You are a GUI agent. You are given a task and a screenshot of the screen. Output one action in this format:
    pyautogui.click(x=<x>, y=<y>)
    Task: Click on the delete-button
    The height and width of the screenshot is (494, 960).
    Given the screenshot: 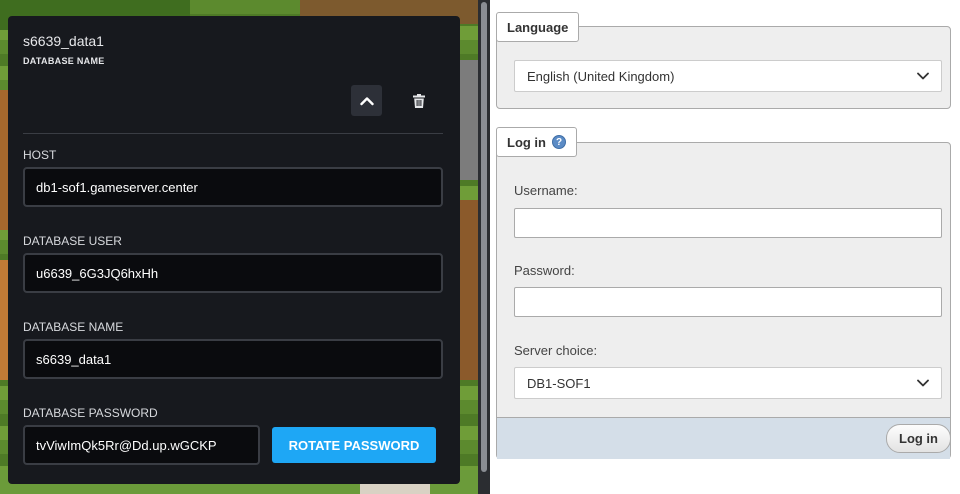 What is the action you would take?
    pyautogui.click(x=419, y=101)
    